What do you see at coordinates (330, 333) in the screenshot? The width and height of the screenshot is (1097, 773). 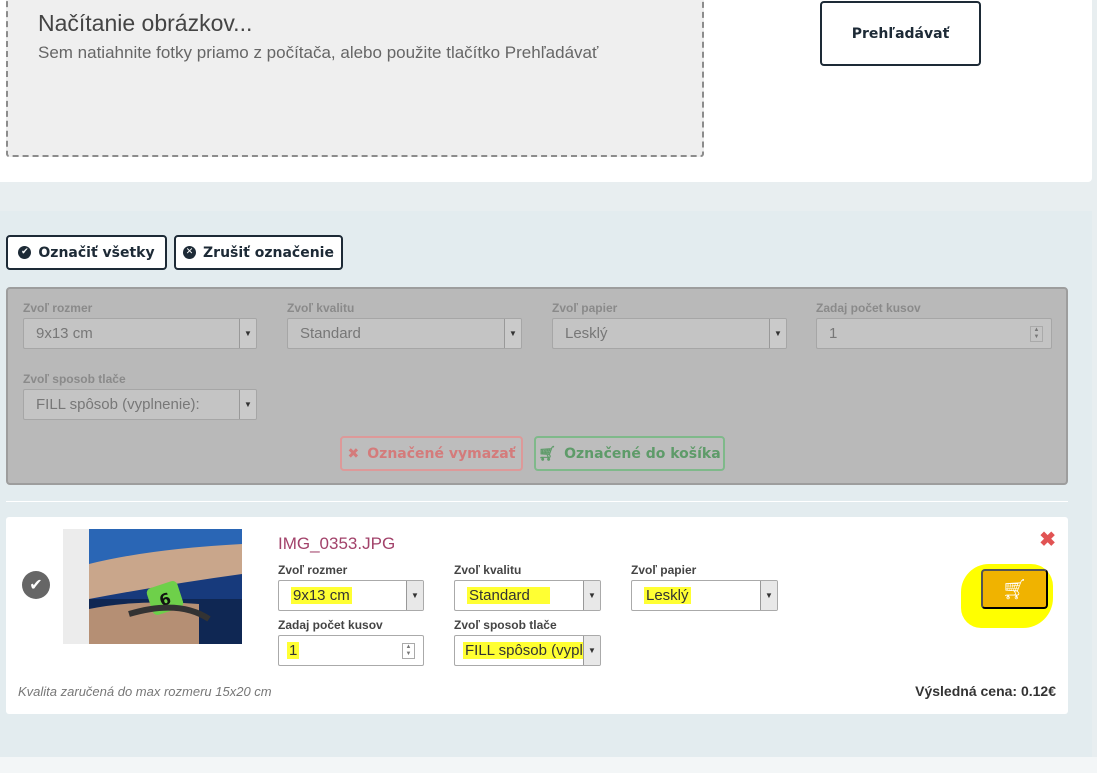 I see `bulk-quality-value: Standard` at bounding box center [330, 333].